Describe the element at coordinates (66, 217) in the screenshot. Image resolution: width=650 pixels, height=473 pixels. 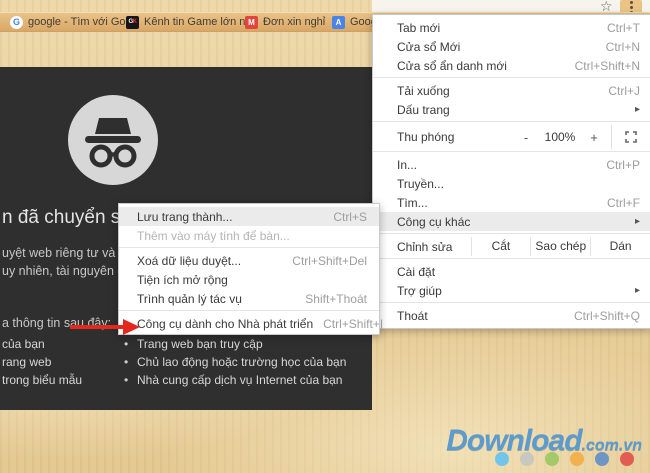
I see `incognito-heading: n đã chuyển sa` at that location.